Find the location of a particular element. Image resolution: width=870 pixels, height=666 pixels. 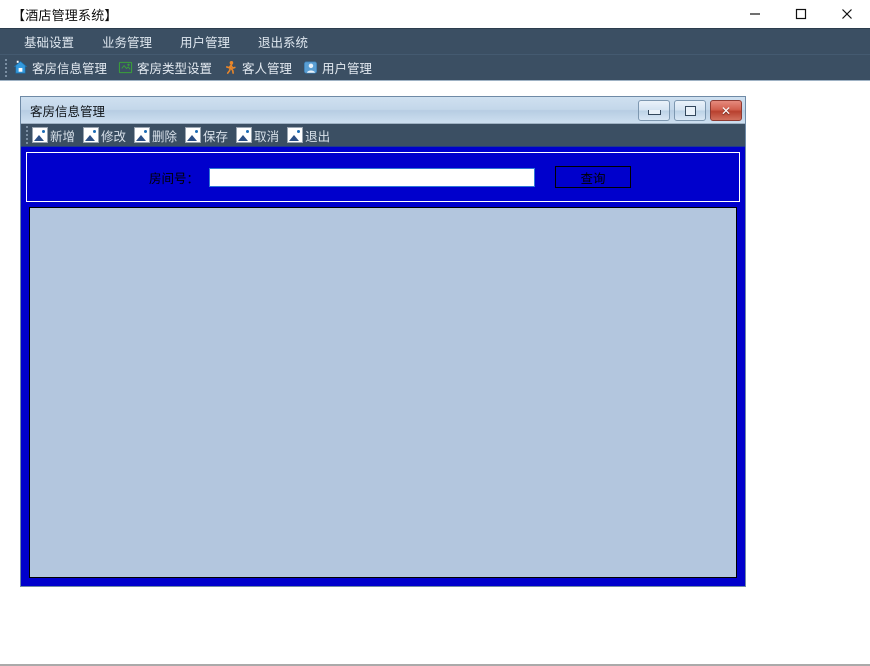

toolbar-label-room-type: 客房类型设置 is located at coordinates (175, 68).